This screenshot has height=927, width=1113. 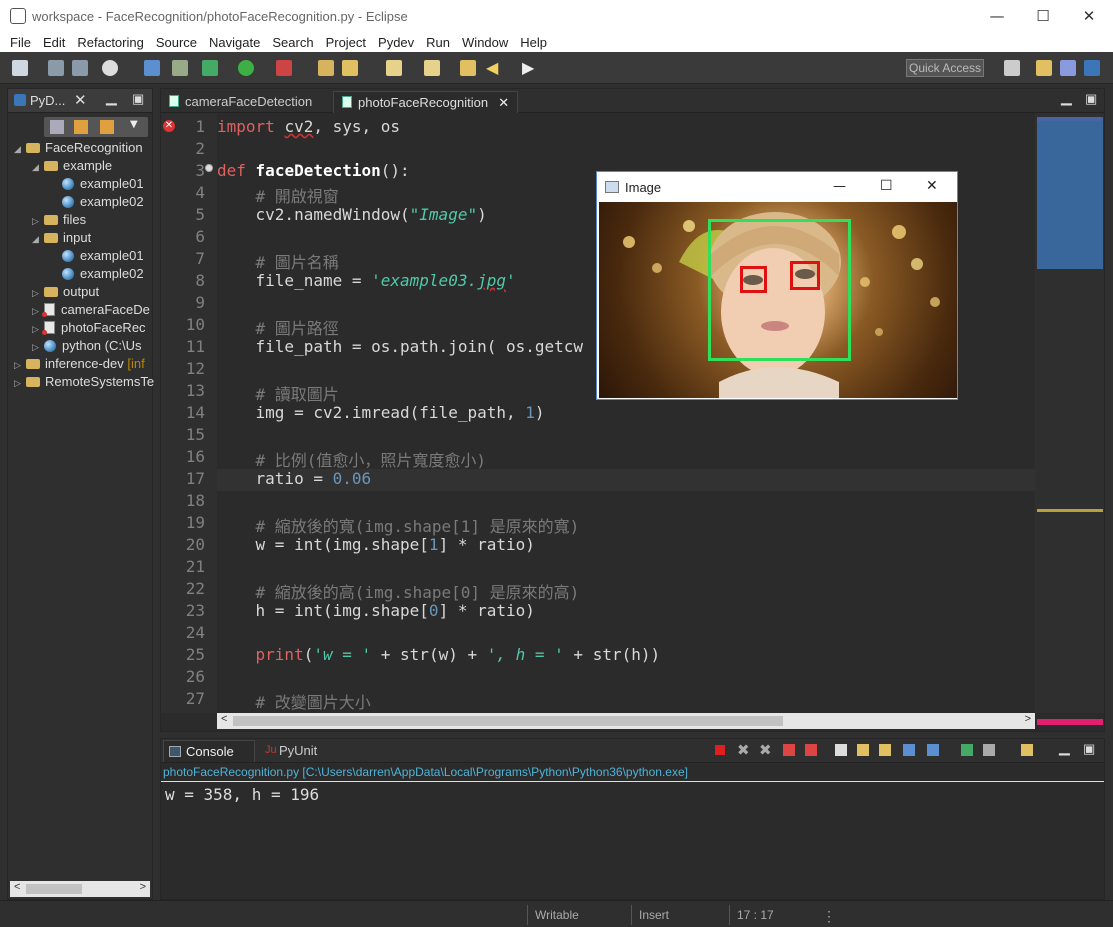 What do you see at coordinates (209, 168) in the screenshot?
I see `fold-marker-icon` at bounding box center [209, 168].